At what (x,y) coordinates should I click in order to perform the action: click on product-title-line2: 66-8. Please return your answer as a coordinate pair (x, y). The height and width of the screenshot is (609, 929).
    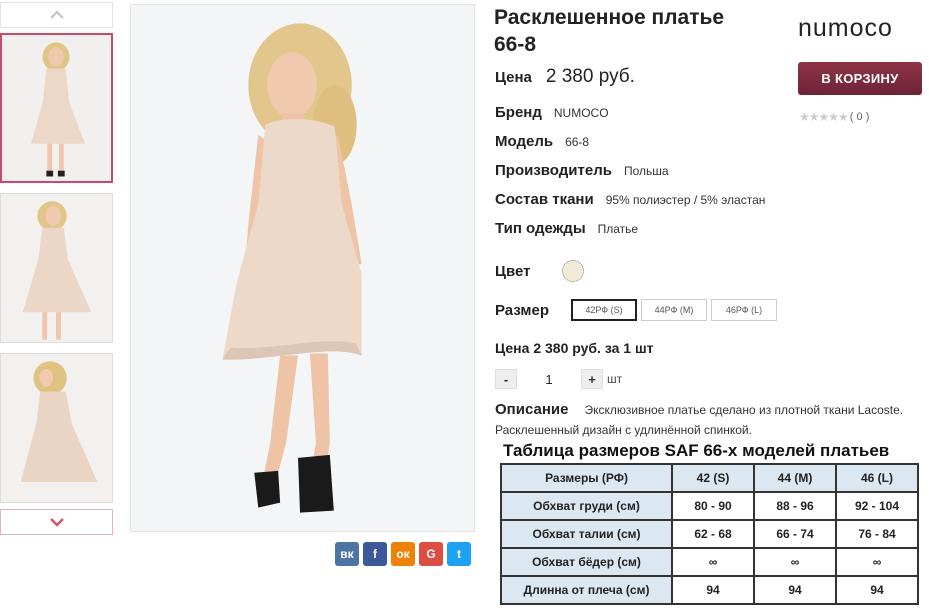
    Looking at the image, I should click on (515, 44).